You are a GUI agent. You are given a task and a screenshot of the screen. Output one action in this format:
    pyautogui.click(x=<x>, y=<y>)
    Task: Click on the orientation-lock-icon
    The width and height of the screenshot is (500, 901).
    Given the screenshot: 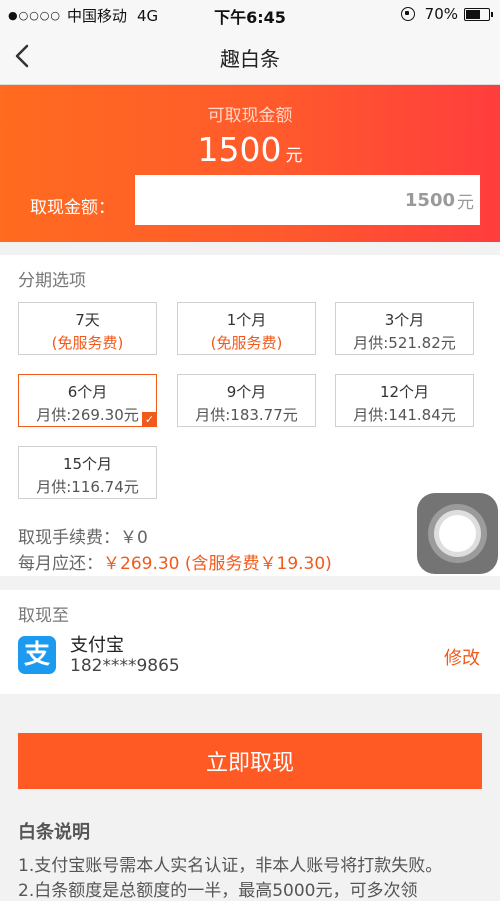 What is the action you would take?
    pyautogui.click(x=407, y=14)
    